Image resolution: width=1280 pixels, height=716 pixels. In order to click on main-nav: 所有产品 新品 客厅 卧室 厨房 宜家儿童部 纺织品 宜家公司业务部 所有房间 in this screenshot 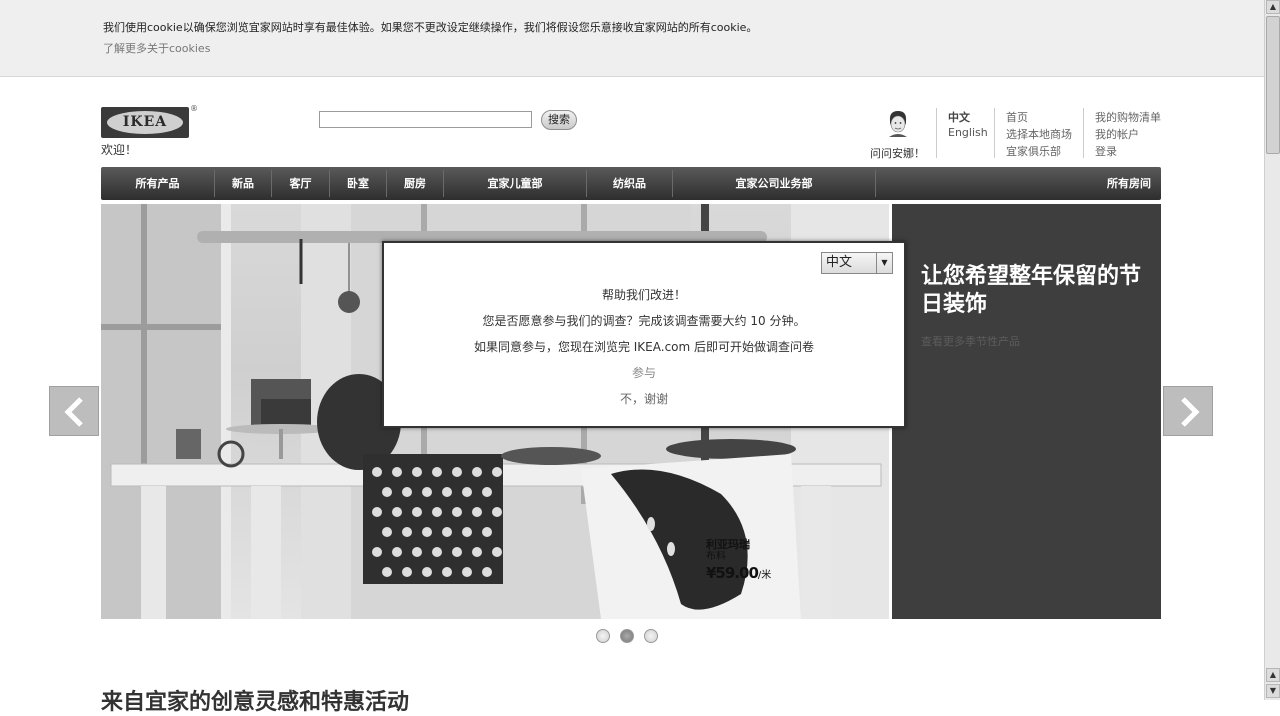, I will do `click(631, 183)`.